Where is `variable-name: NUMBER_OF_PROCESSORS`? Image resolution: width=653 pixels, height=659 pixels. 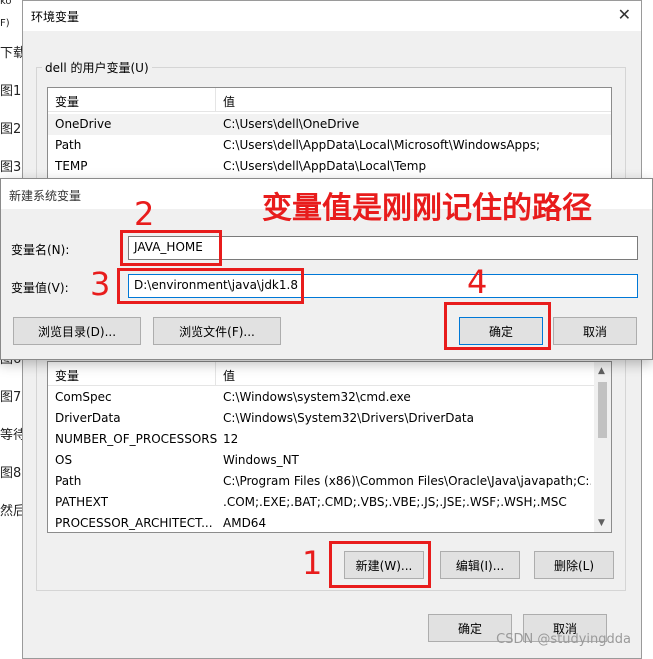
variable-name: NUMBER_OF_PROCESSORS is located at coordinates (136, 439).